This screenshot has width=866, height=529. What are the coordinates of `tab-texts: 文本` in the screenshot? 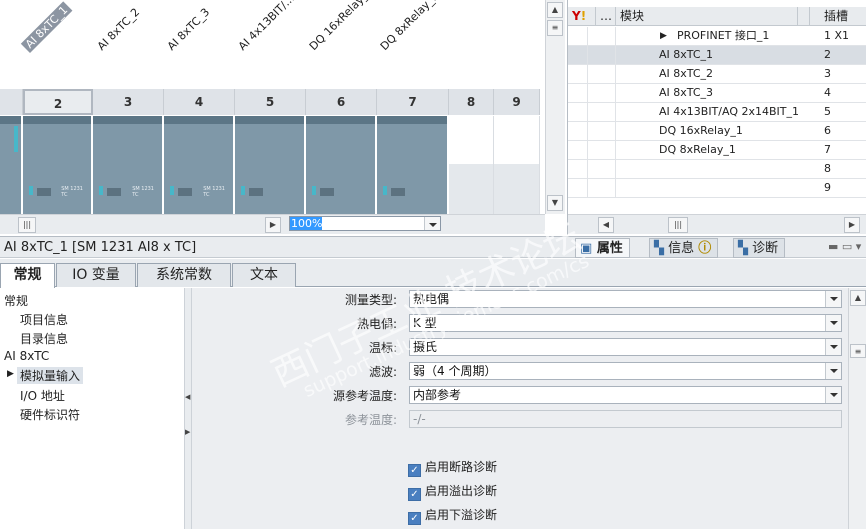 It's located at (264, 275).